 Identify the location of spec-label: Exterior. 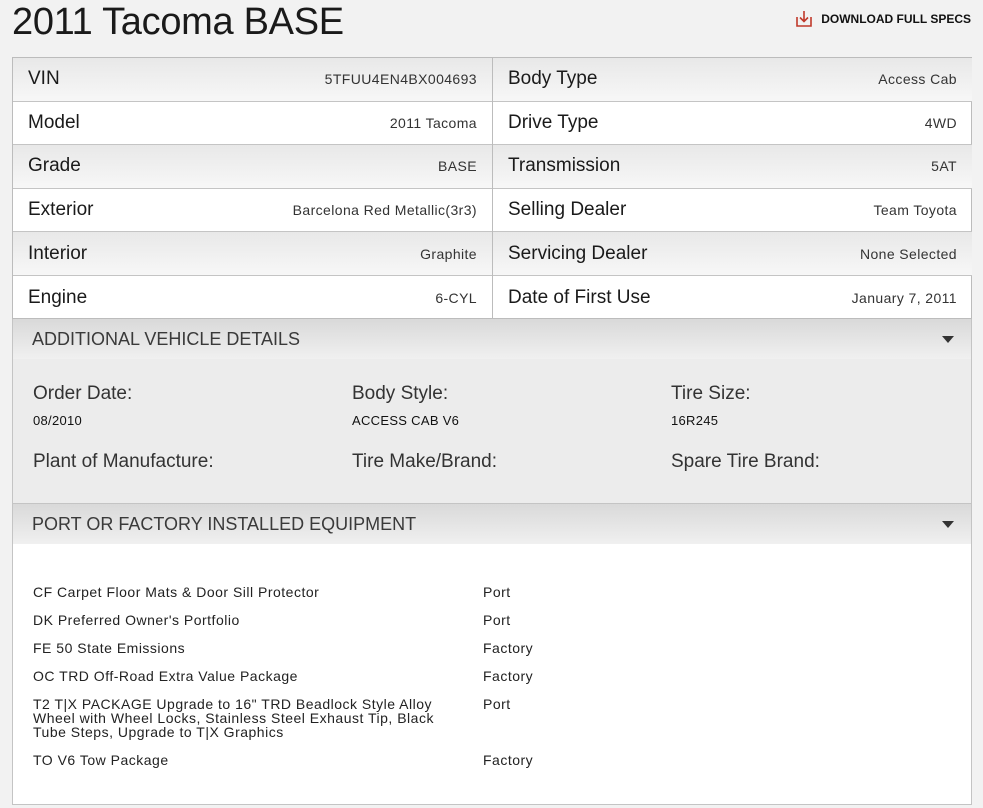
(61, 210).